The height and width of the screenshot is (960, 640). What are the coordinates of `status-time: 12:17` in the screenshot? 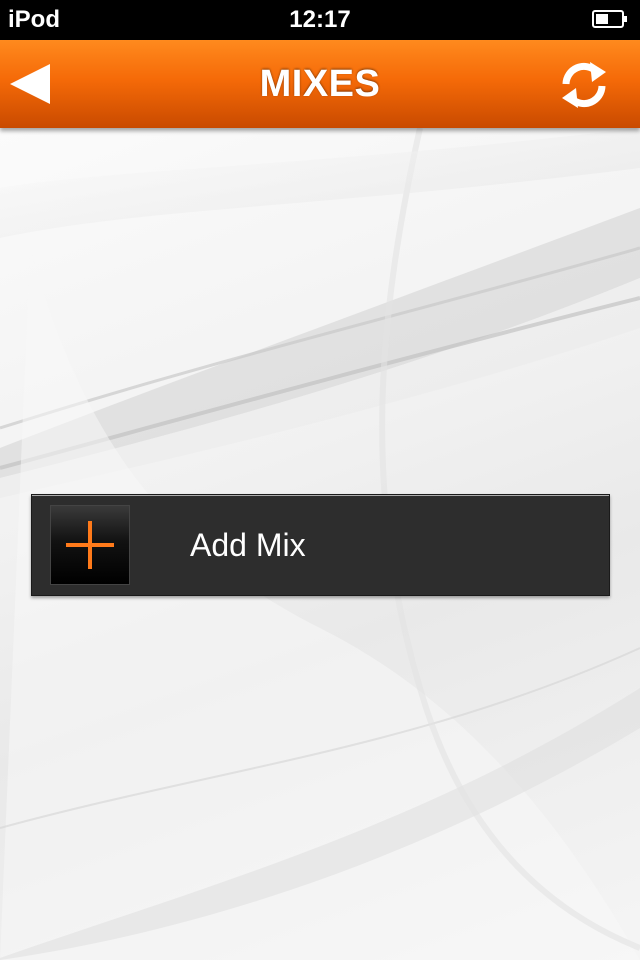 It's located at (320, 19).